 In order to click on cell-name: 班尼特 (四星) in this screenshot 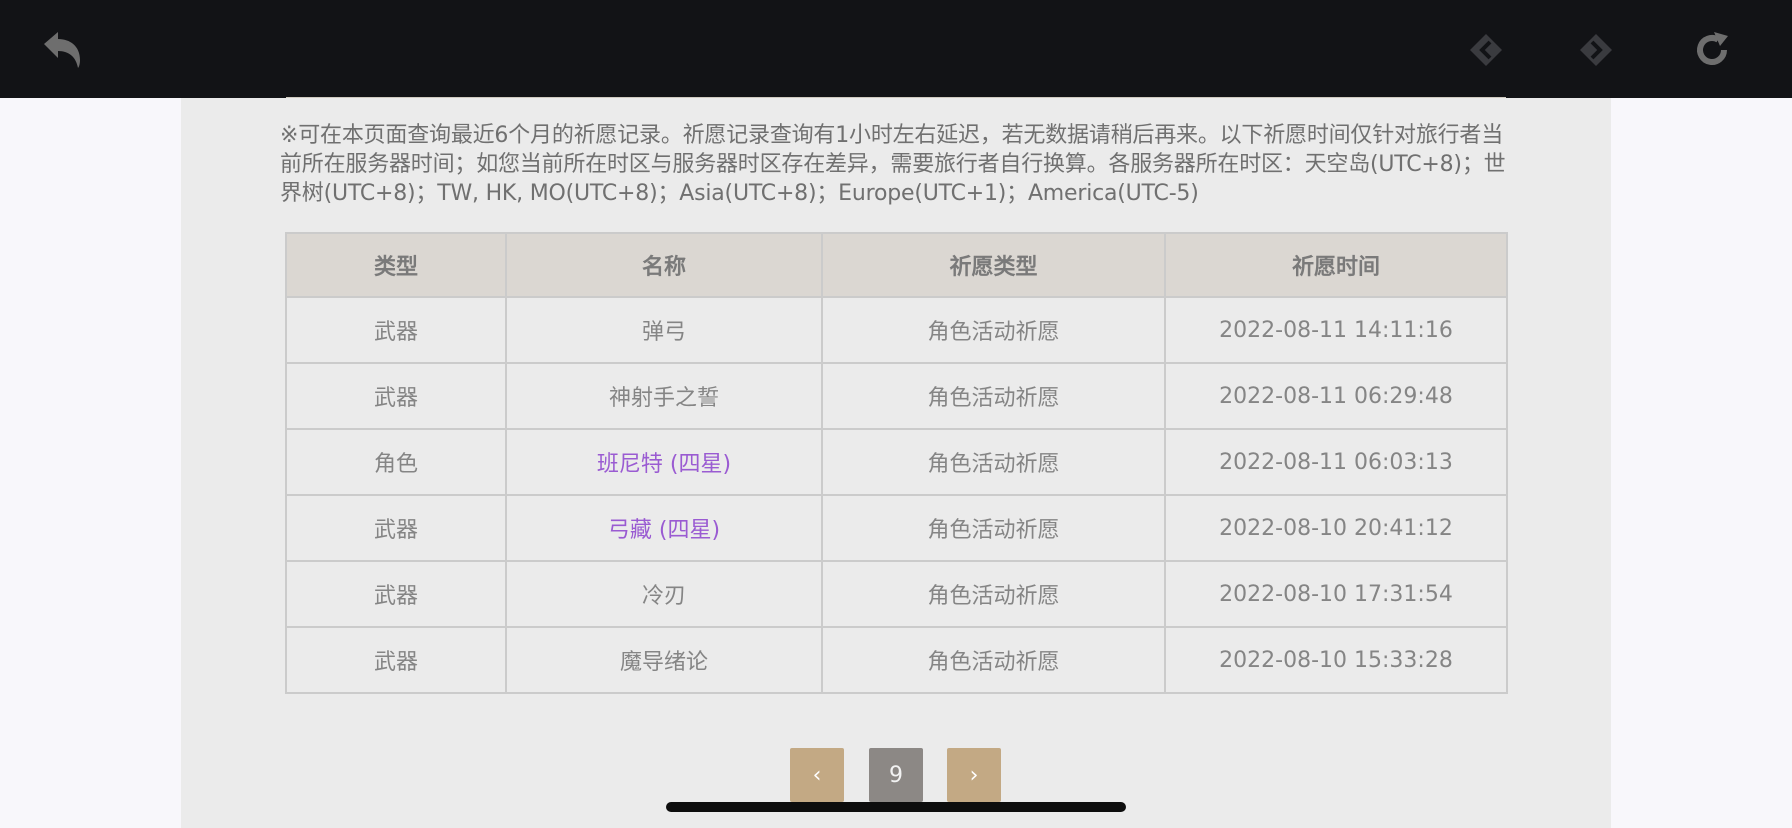, I will do `click(664, 462)`.